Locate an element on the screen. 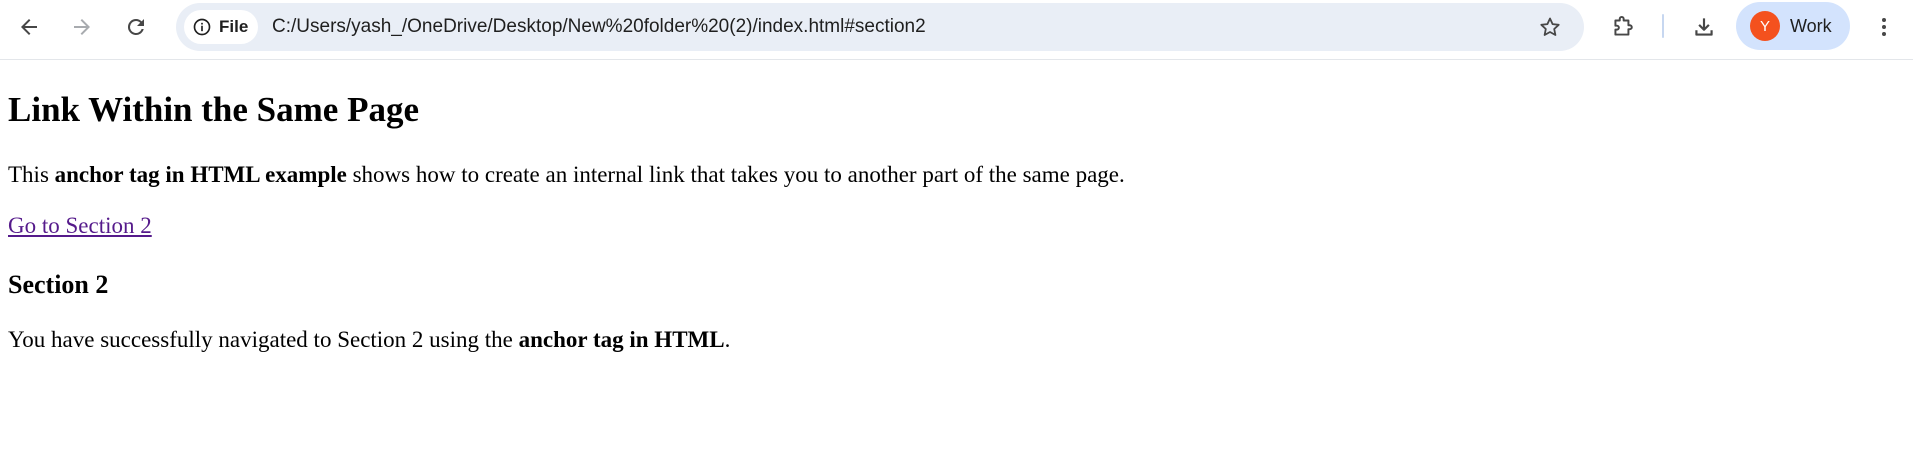 The width and height of the screenshot is (1913, 470). downloads-button is located at coordinates (1704, 27).